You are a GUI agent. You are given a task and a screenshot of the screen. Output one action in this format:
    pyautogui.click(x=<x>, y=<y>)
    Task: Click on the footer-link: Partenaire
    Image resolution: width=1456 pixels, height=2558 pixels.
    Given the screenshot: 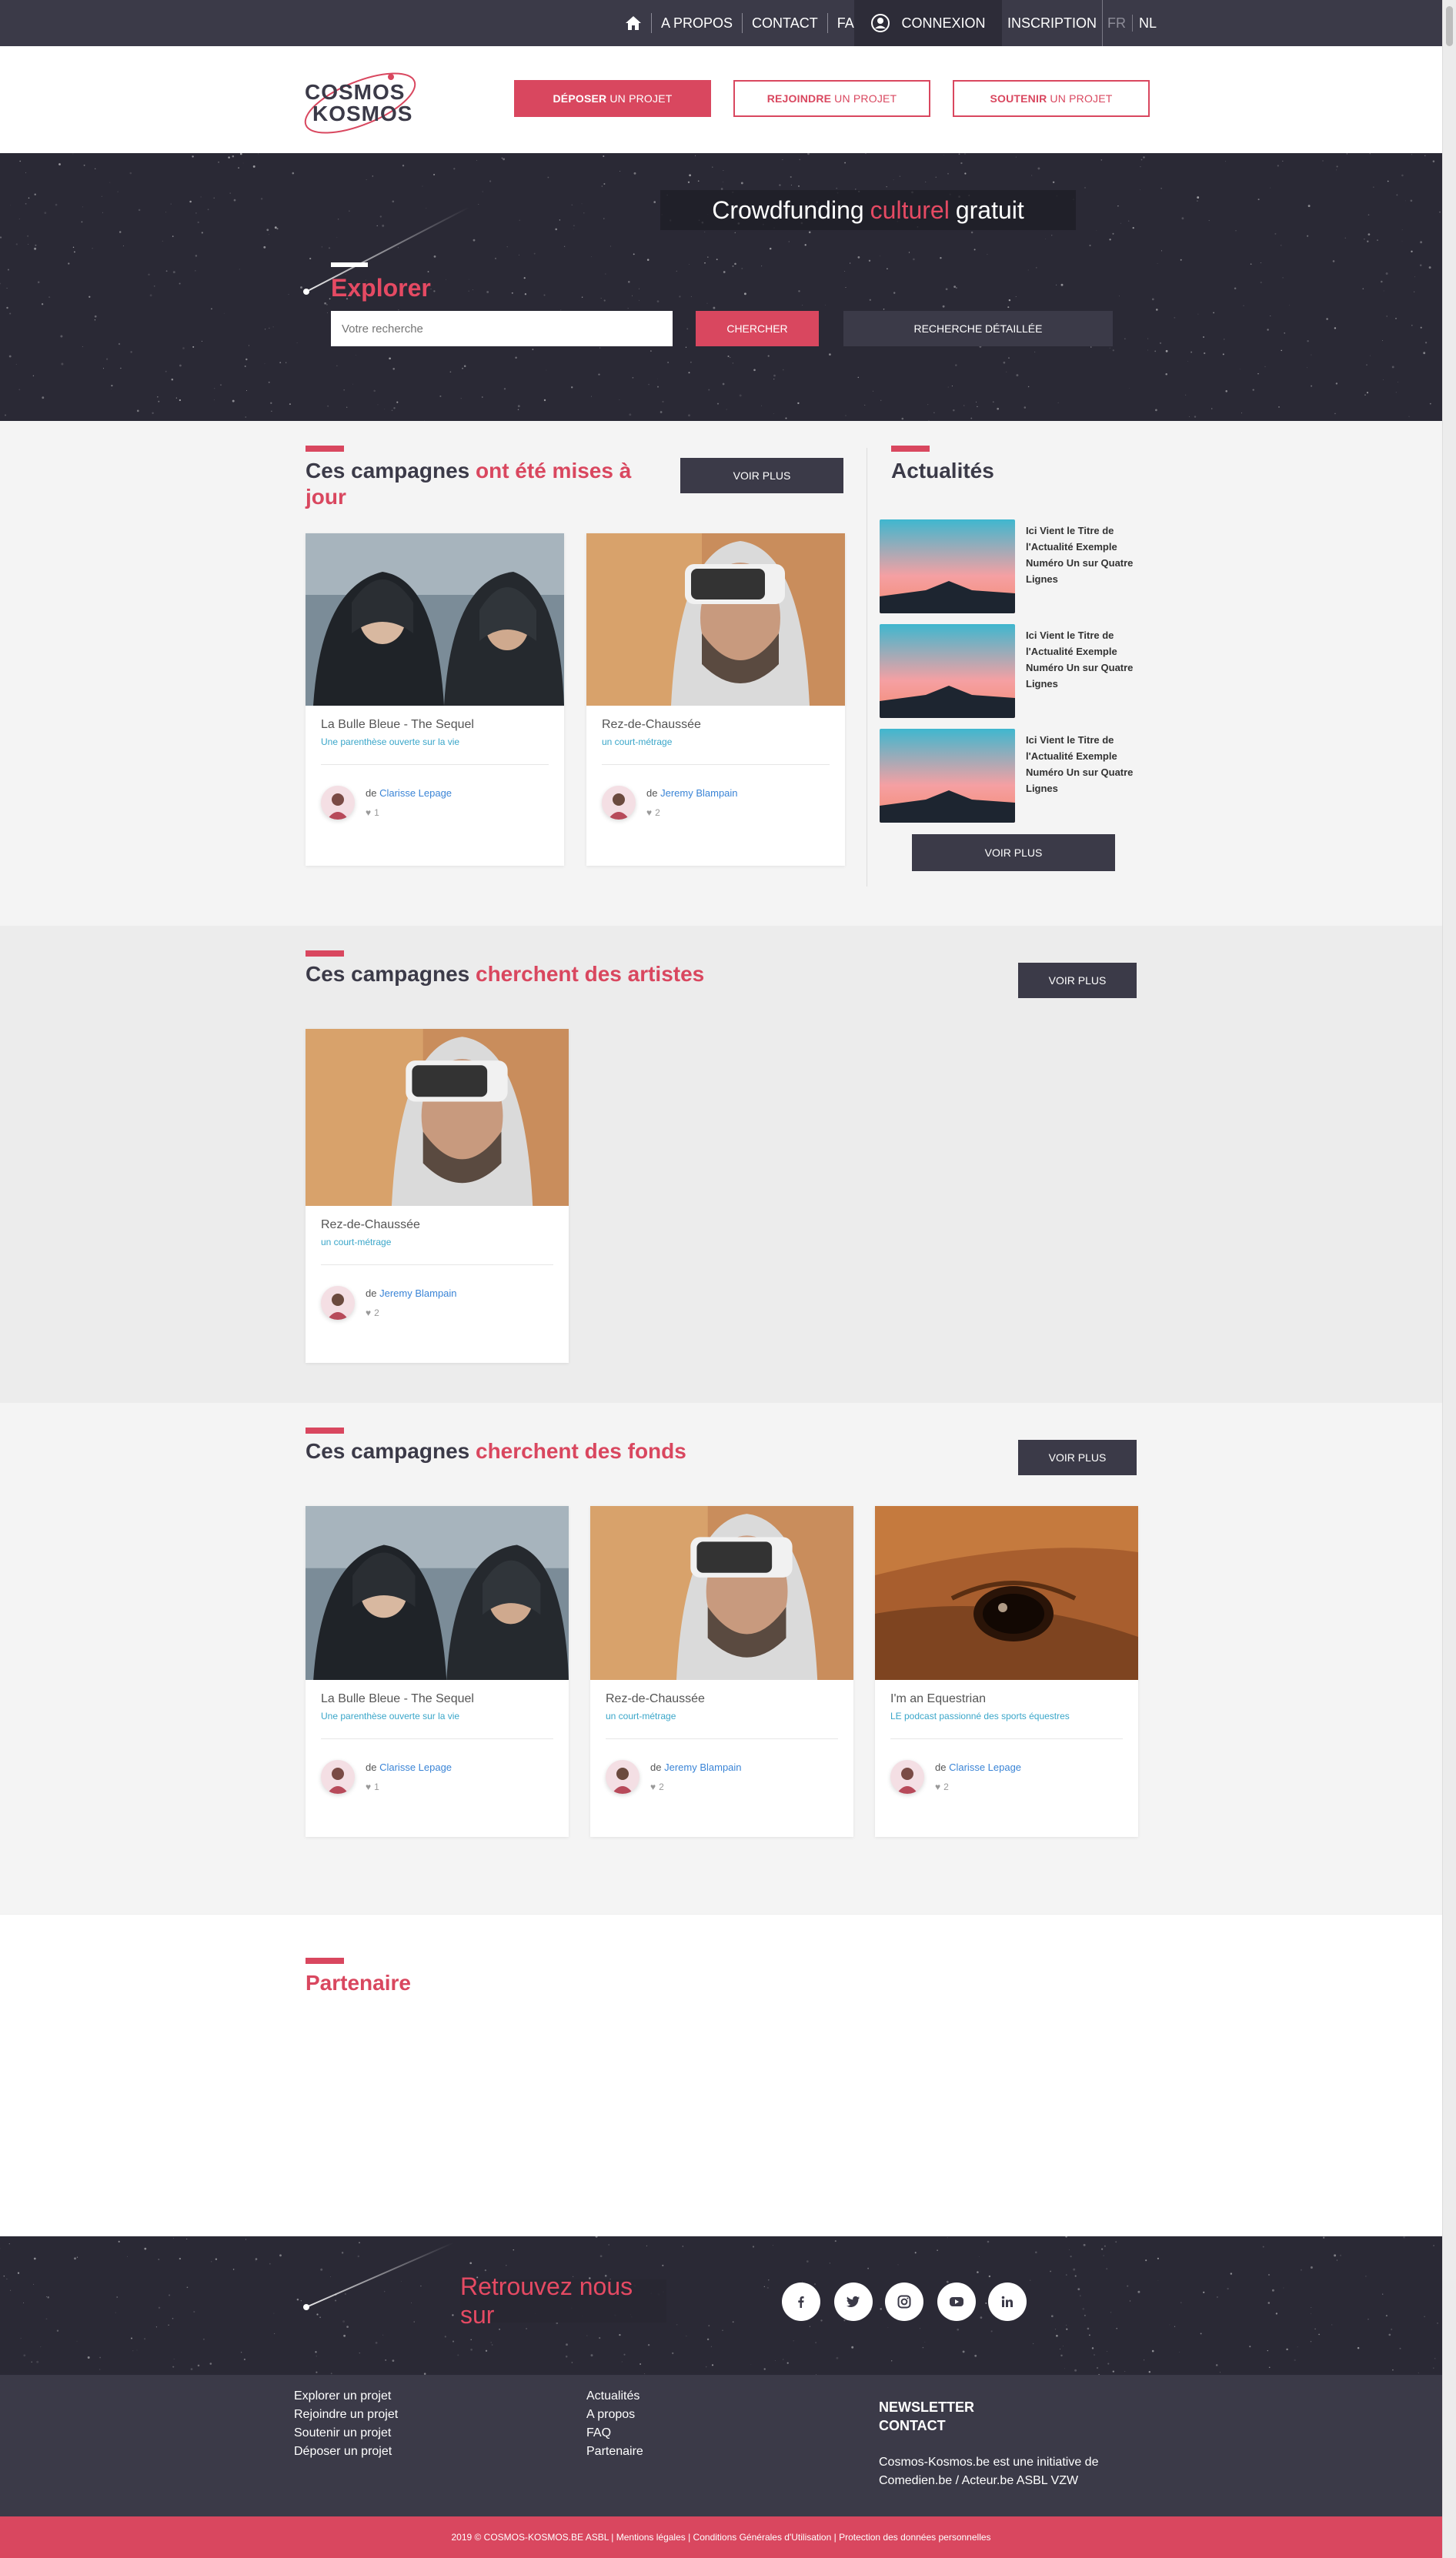 What is the action you would take?
    pyautogui.click(x=615, y=2452)
    